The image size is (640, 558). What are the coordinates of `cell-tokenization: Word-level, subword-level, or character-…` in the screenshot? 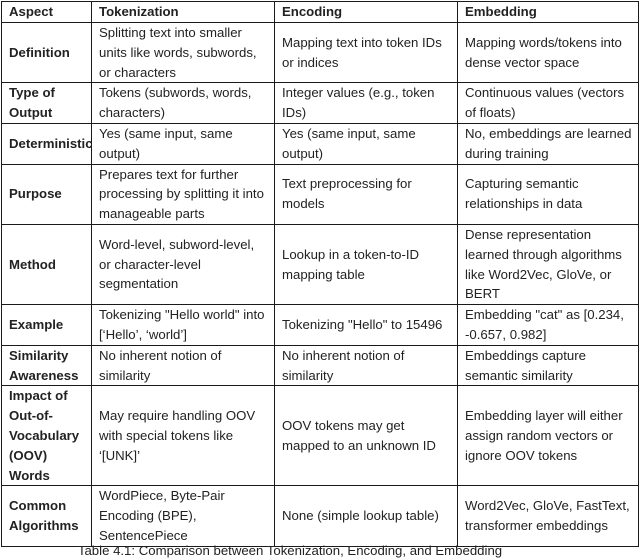 It's located at (183, 264).